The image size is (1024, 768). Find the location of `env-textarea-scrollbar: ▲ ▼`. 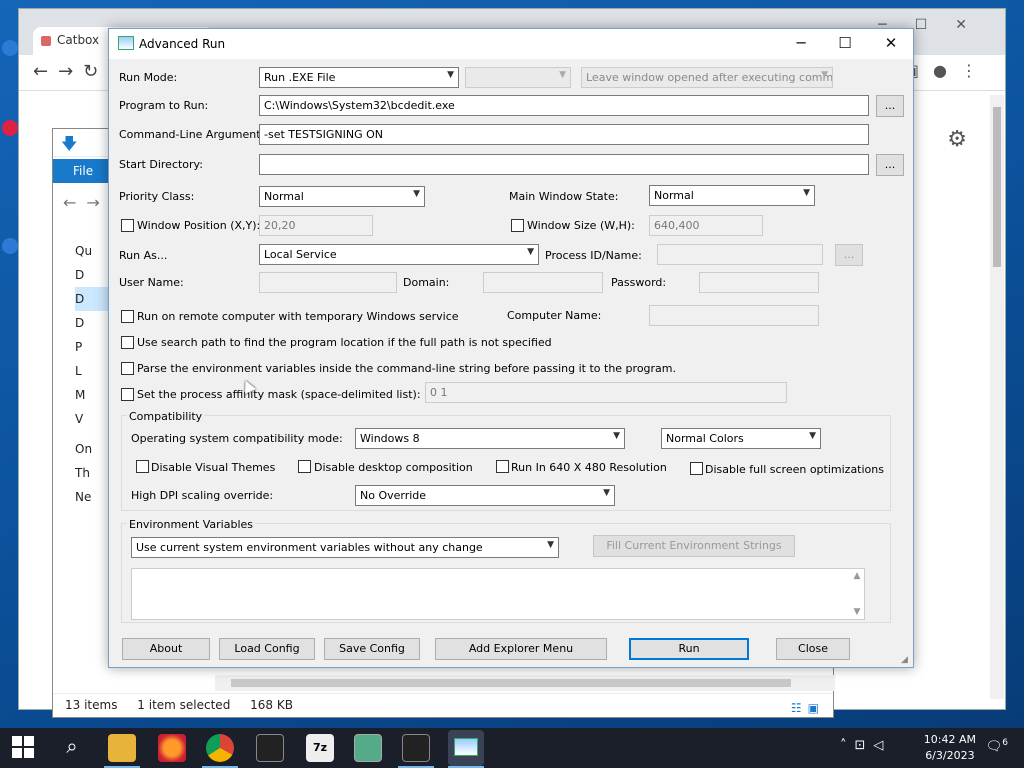

env-textarea-scrollbar: ▲ ▼ is located at coordinates (857, 594).